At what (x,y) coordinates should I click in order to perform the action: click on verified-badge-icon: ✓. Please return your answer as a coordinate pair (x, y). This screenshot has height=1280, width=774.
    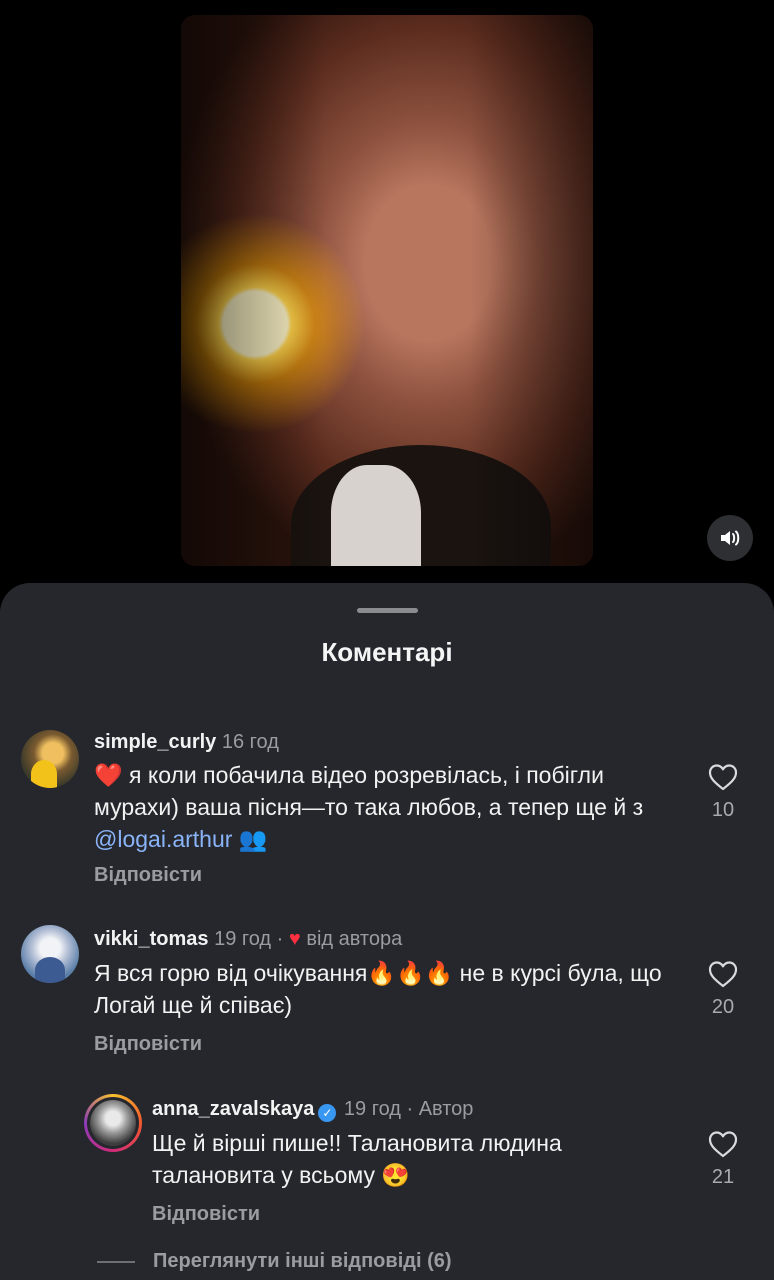
    Looking at the image, I should click on (327, 1113).